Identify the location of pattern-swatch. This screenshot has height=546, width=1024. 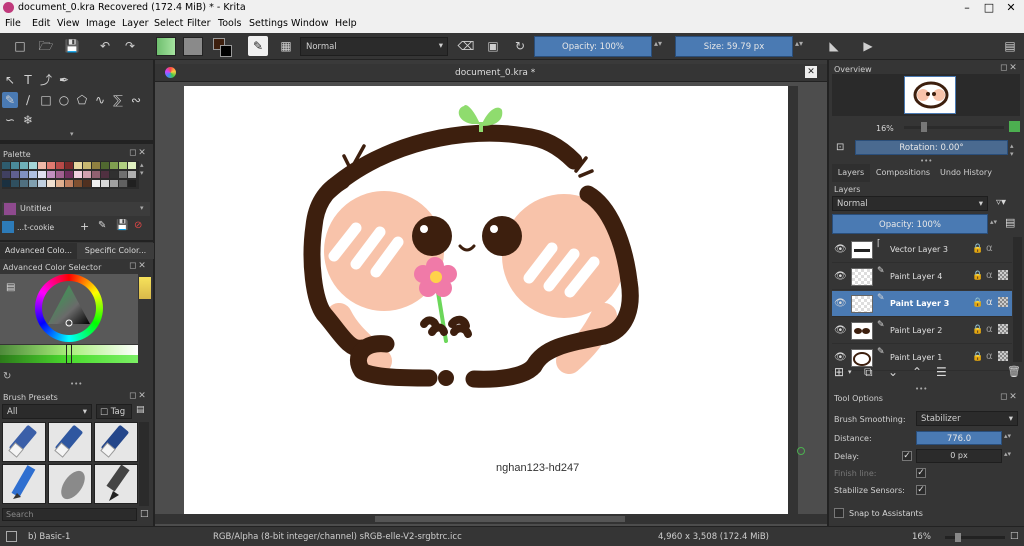
(193, 46).